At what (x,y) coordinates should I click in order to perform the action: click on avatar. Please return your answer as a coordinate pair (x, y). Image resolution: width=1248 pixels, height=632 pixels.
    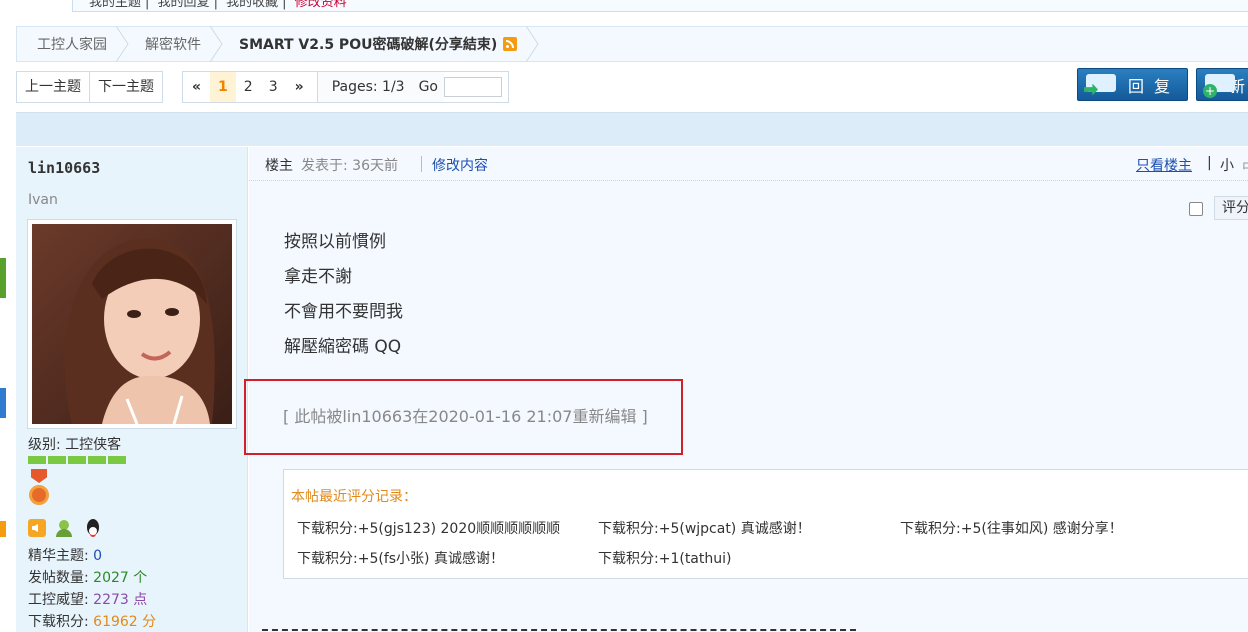
    Looking at the image, I should click on (132, 324).